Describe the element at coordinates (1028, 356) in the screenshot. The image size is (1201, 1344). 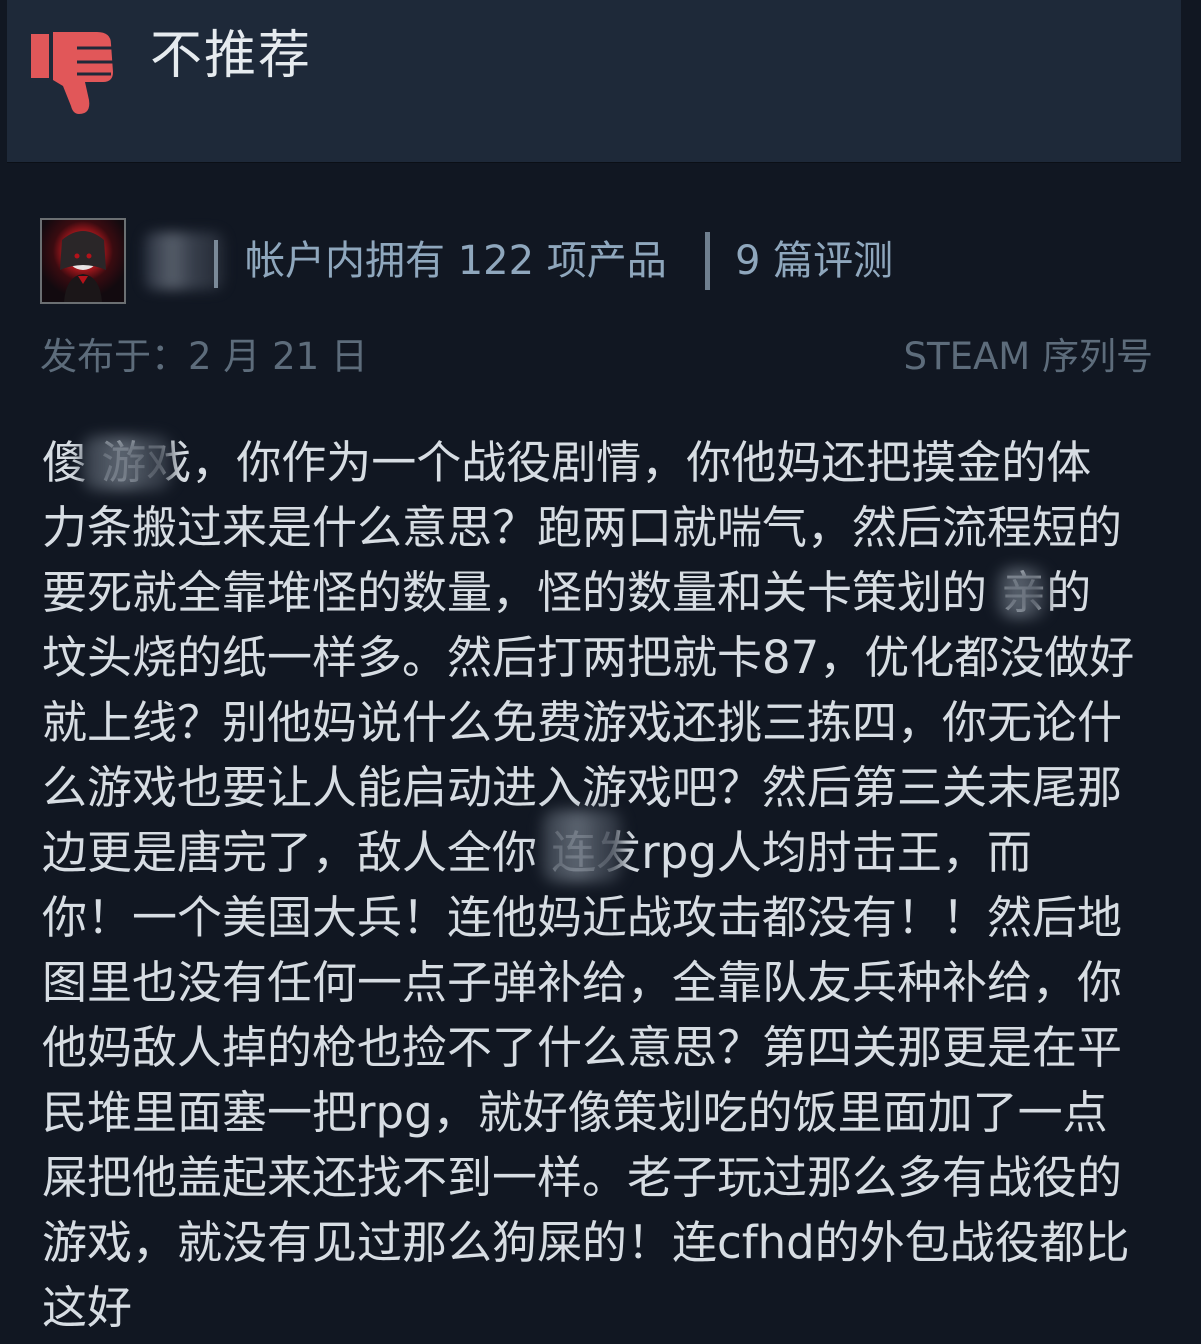
I see `product-source: STEAM 序列号` at that location.